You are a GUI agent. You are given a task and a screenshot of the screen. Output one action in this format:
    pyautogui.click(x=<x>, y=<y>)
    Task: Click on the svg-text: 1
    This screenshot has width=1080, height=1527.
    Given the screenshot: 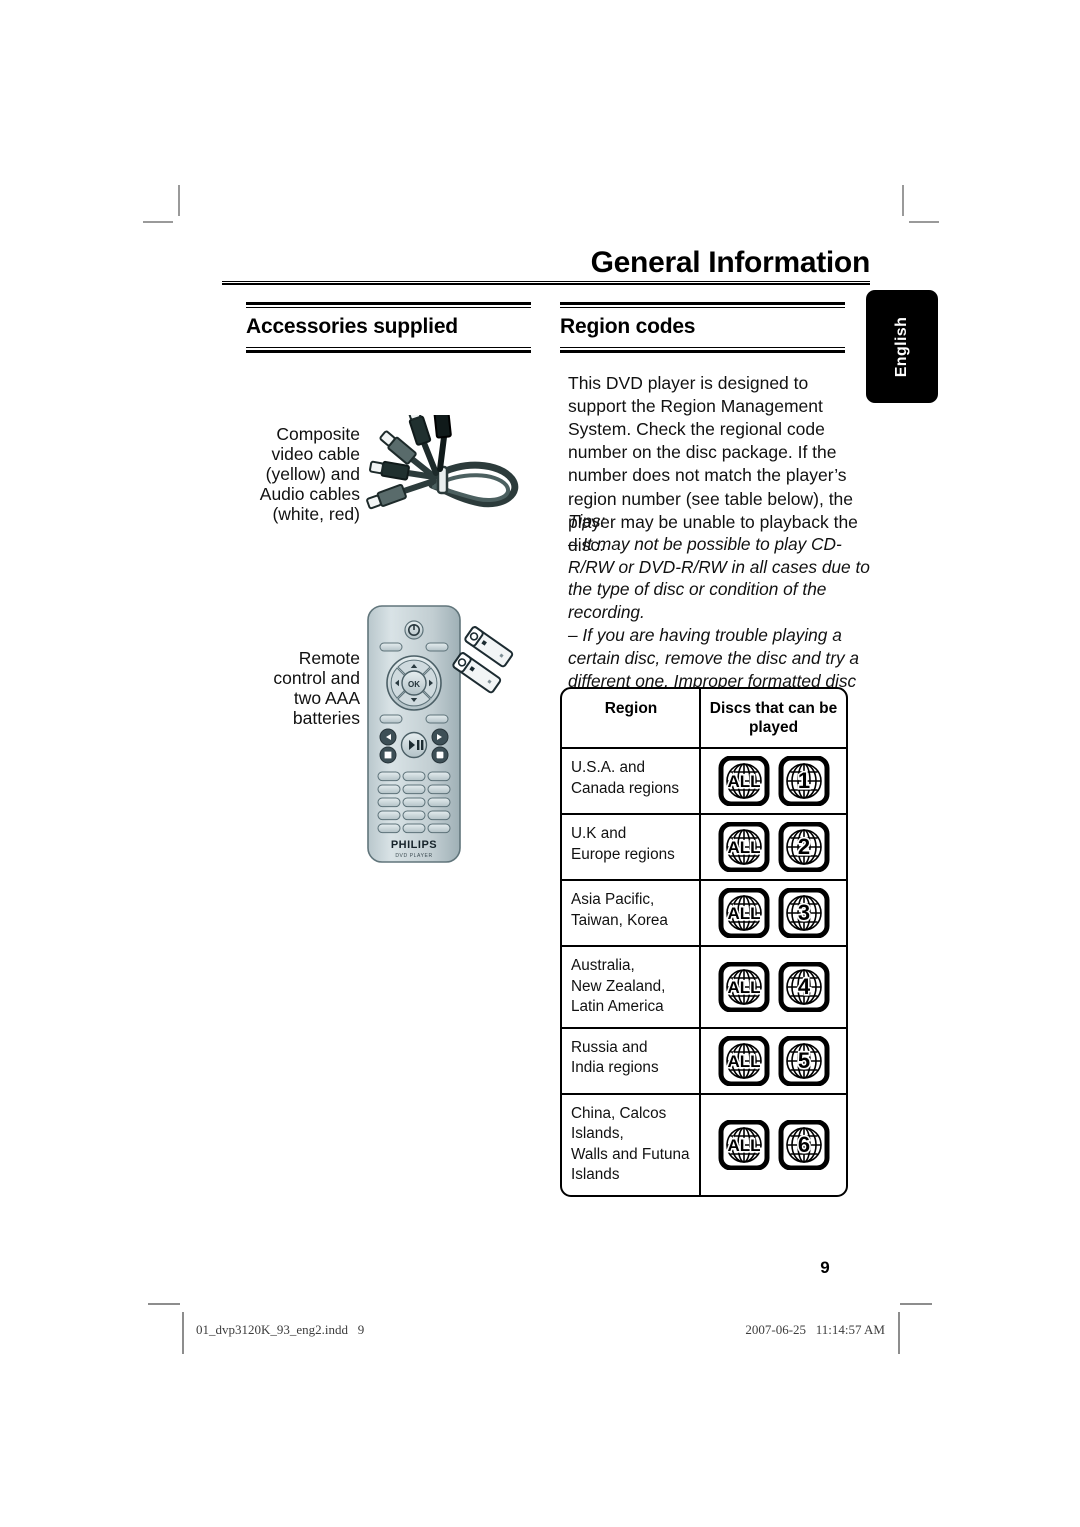 What is the action you would take?
    pyautogui.click(x=803, y=780)
    